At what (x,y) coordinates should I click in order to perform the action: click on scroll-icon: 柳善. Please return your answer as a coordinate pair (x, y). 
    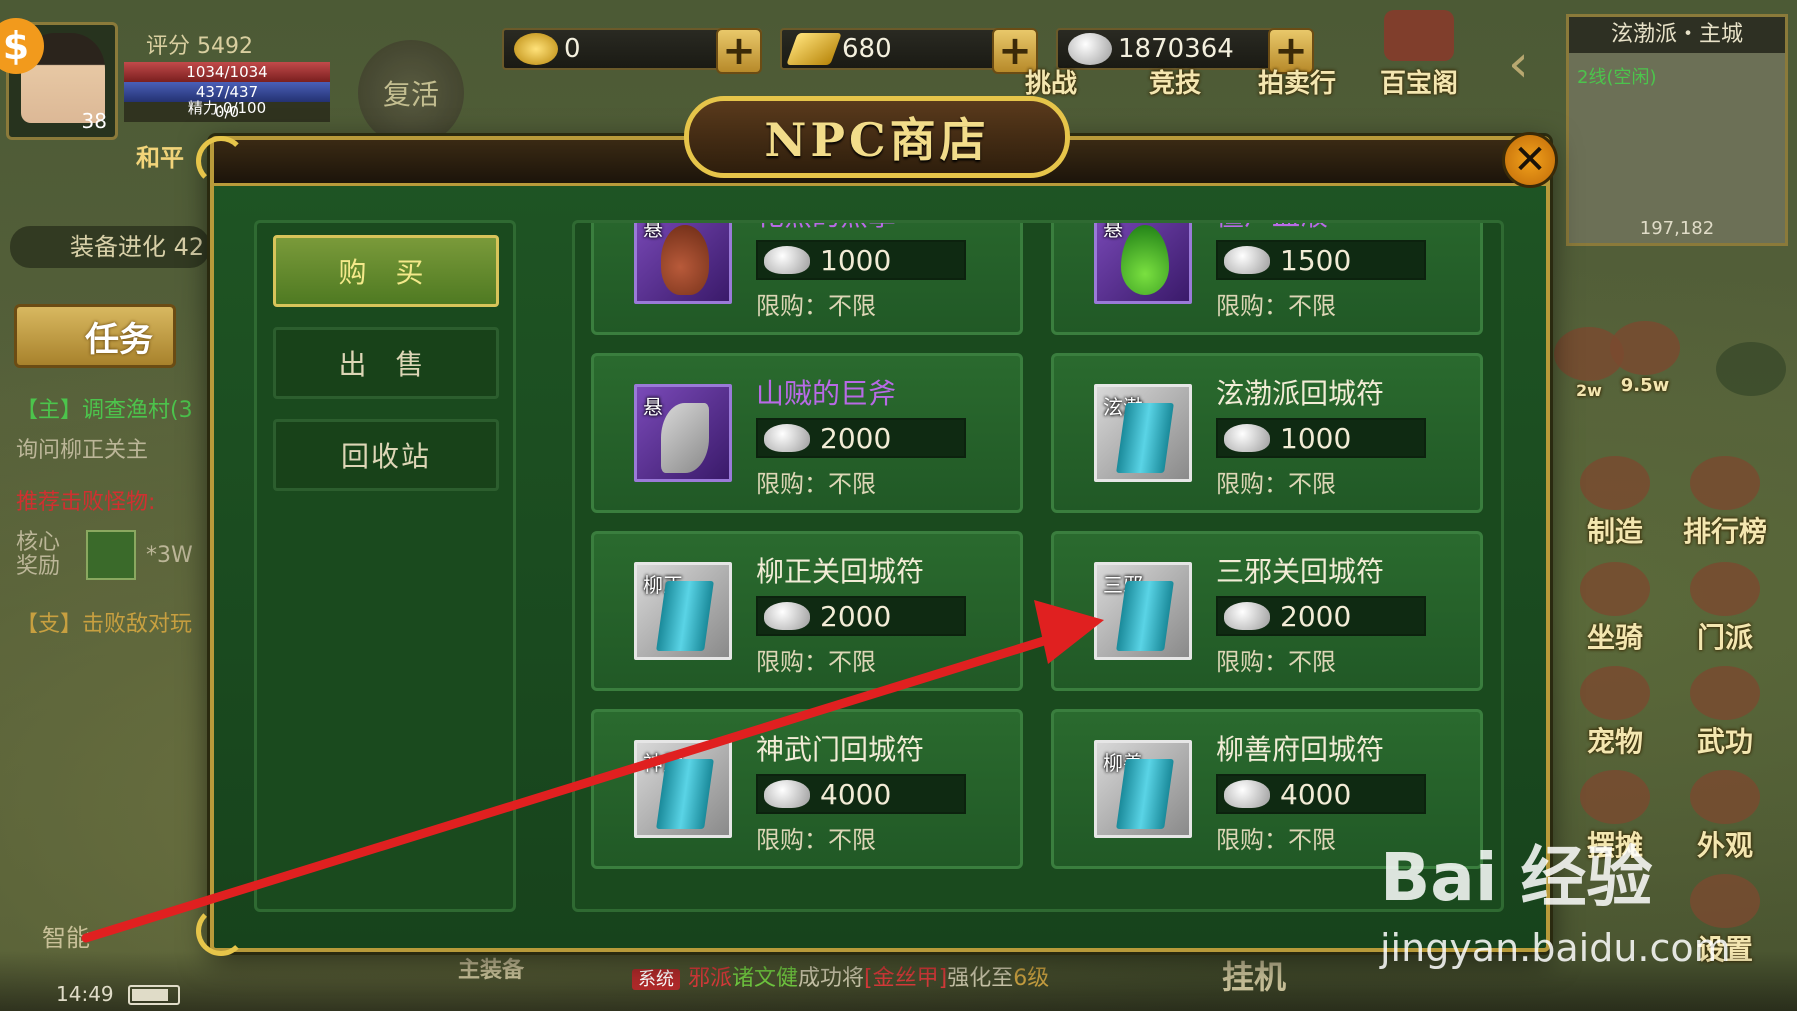
    Looking at the image, I should click on (1143, 789).